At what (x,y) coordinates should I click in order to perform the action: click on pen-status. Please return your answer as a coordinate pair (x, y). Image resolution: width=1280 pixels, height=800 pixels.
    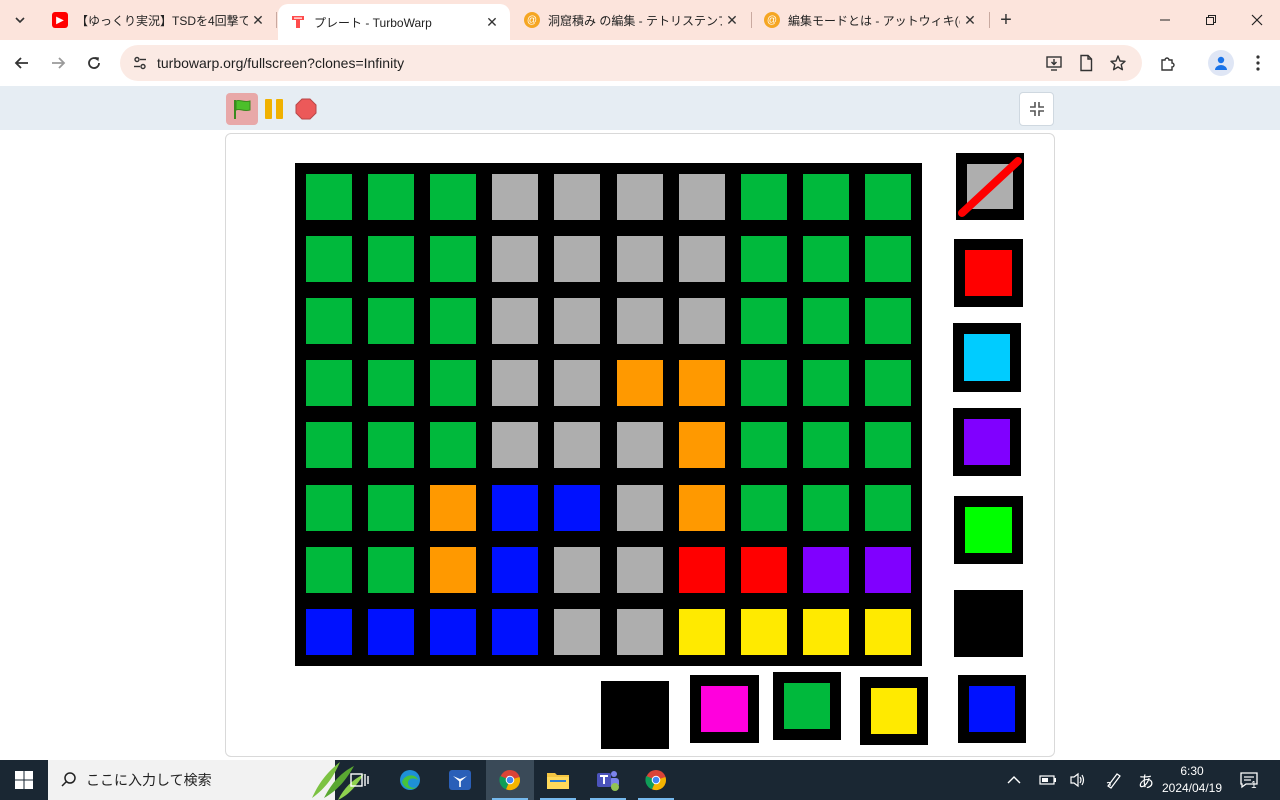
    Looking at the image, I should click on (1114, 780).